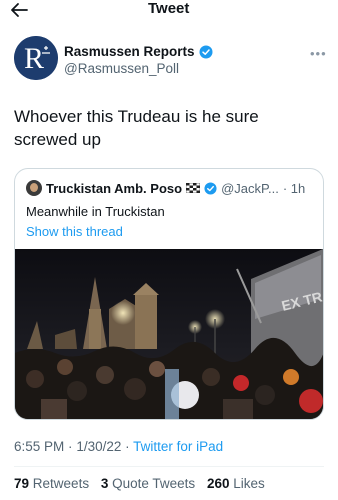 Image resolution: width=338 pixels, height=500 pixels. What do you see at coordinates (318, 53) in the screenshot?
I see `more-options-icon: •••` at bounding box center [318, 53].